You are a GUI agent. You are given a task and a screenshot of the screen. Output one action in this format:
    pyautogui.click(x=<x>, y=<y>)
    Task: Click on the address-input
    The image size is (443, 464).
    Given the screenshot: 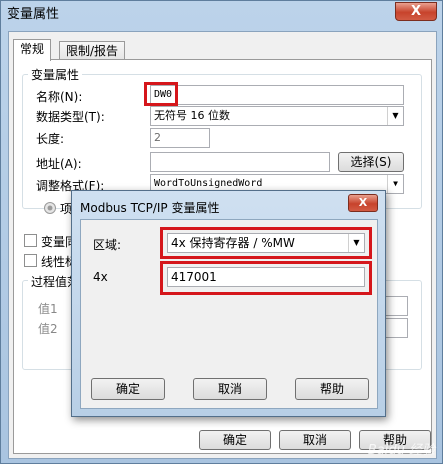 What is the action you would take?
    pyautogui.click(x=240, y=162)
    